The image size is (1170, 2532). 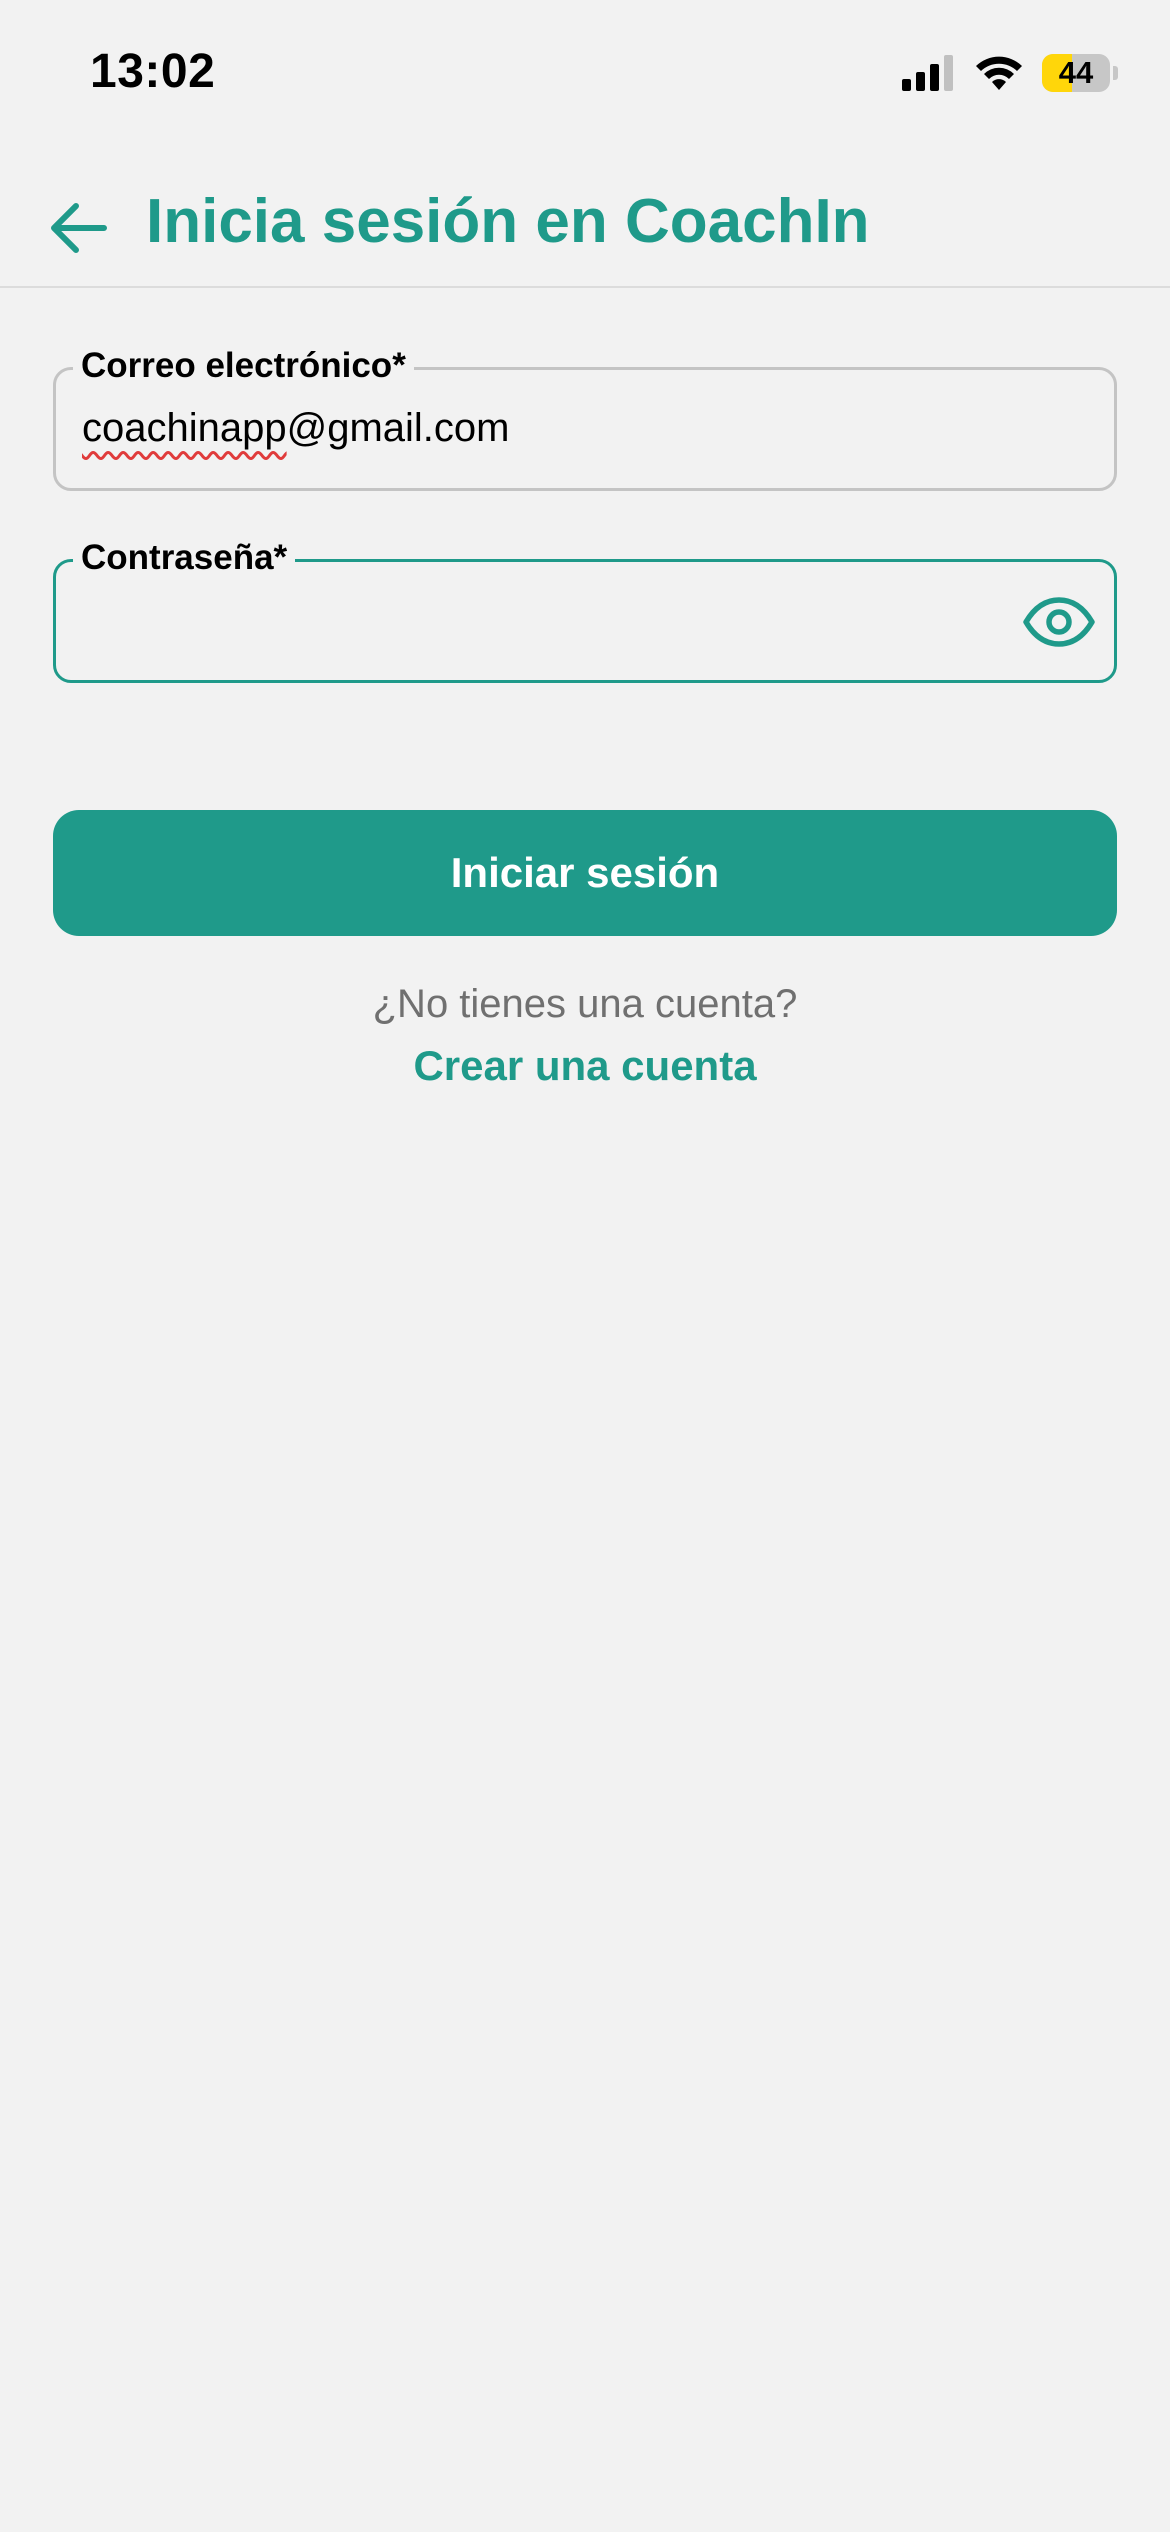 What do you see at coordinates (585, 417) in the screenshot?
I see `email-field: Correo electrónico* coachinapp@gmail.com` at bounding box center [585, 417].